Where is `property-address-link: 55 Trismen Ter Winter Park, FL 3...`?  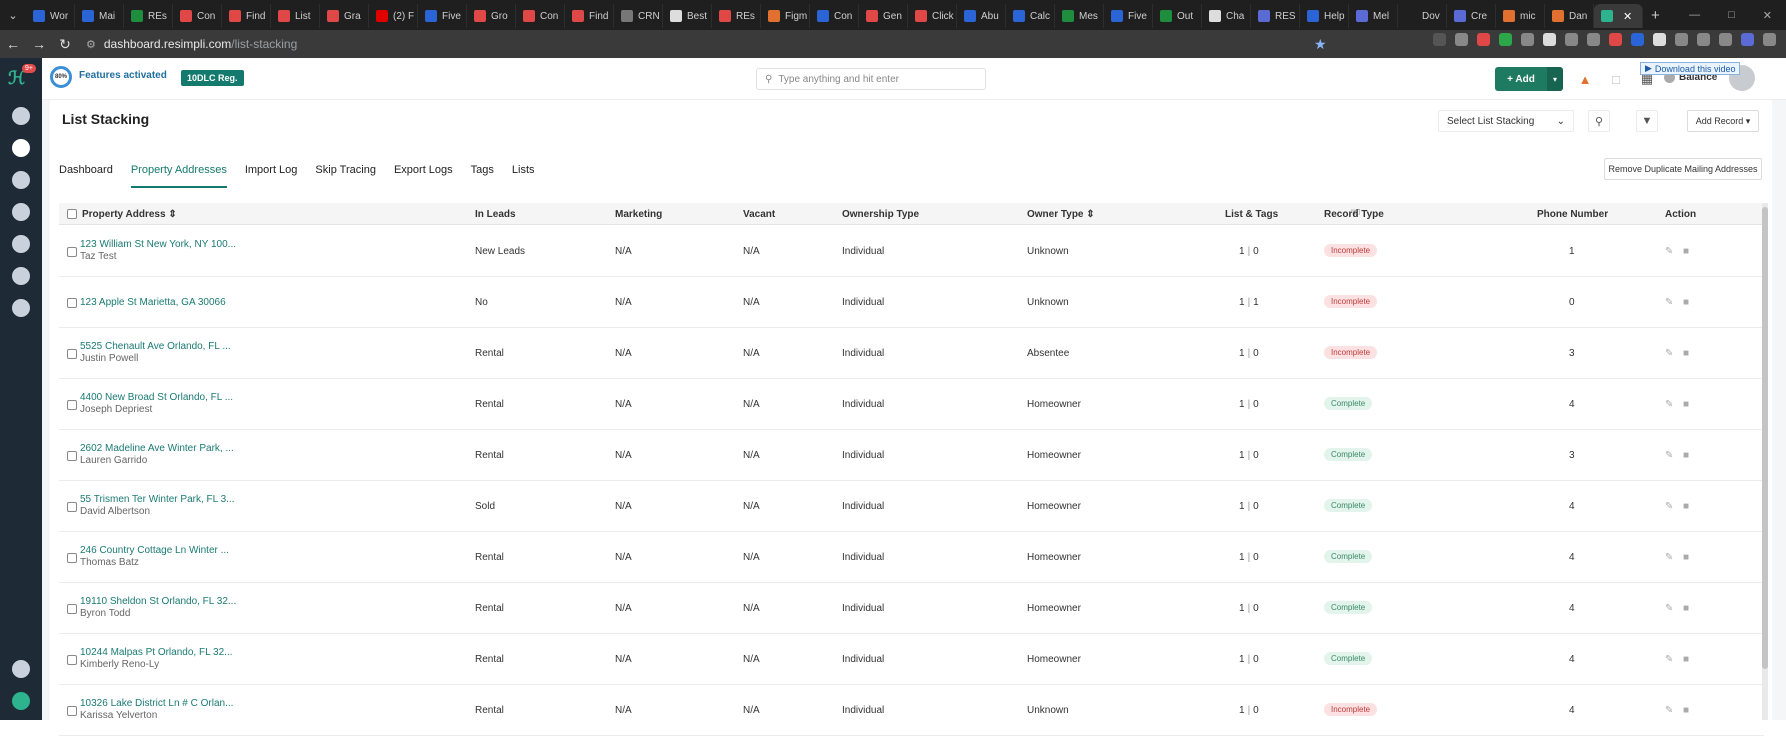 property-address-link: 55 Trismen Ter Winter Park, FL 3... is located at coordinates (157, 499).